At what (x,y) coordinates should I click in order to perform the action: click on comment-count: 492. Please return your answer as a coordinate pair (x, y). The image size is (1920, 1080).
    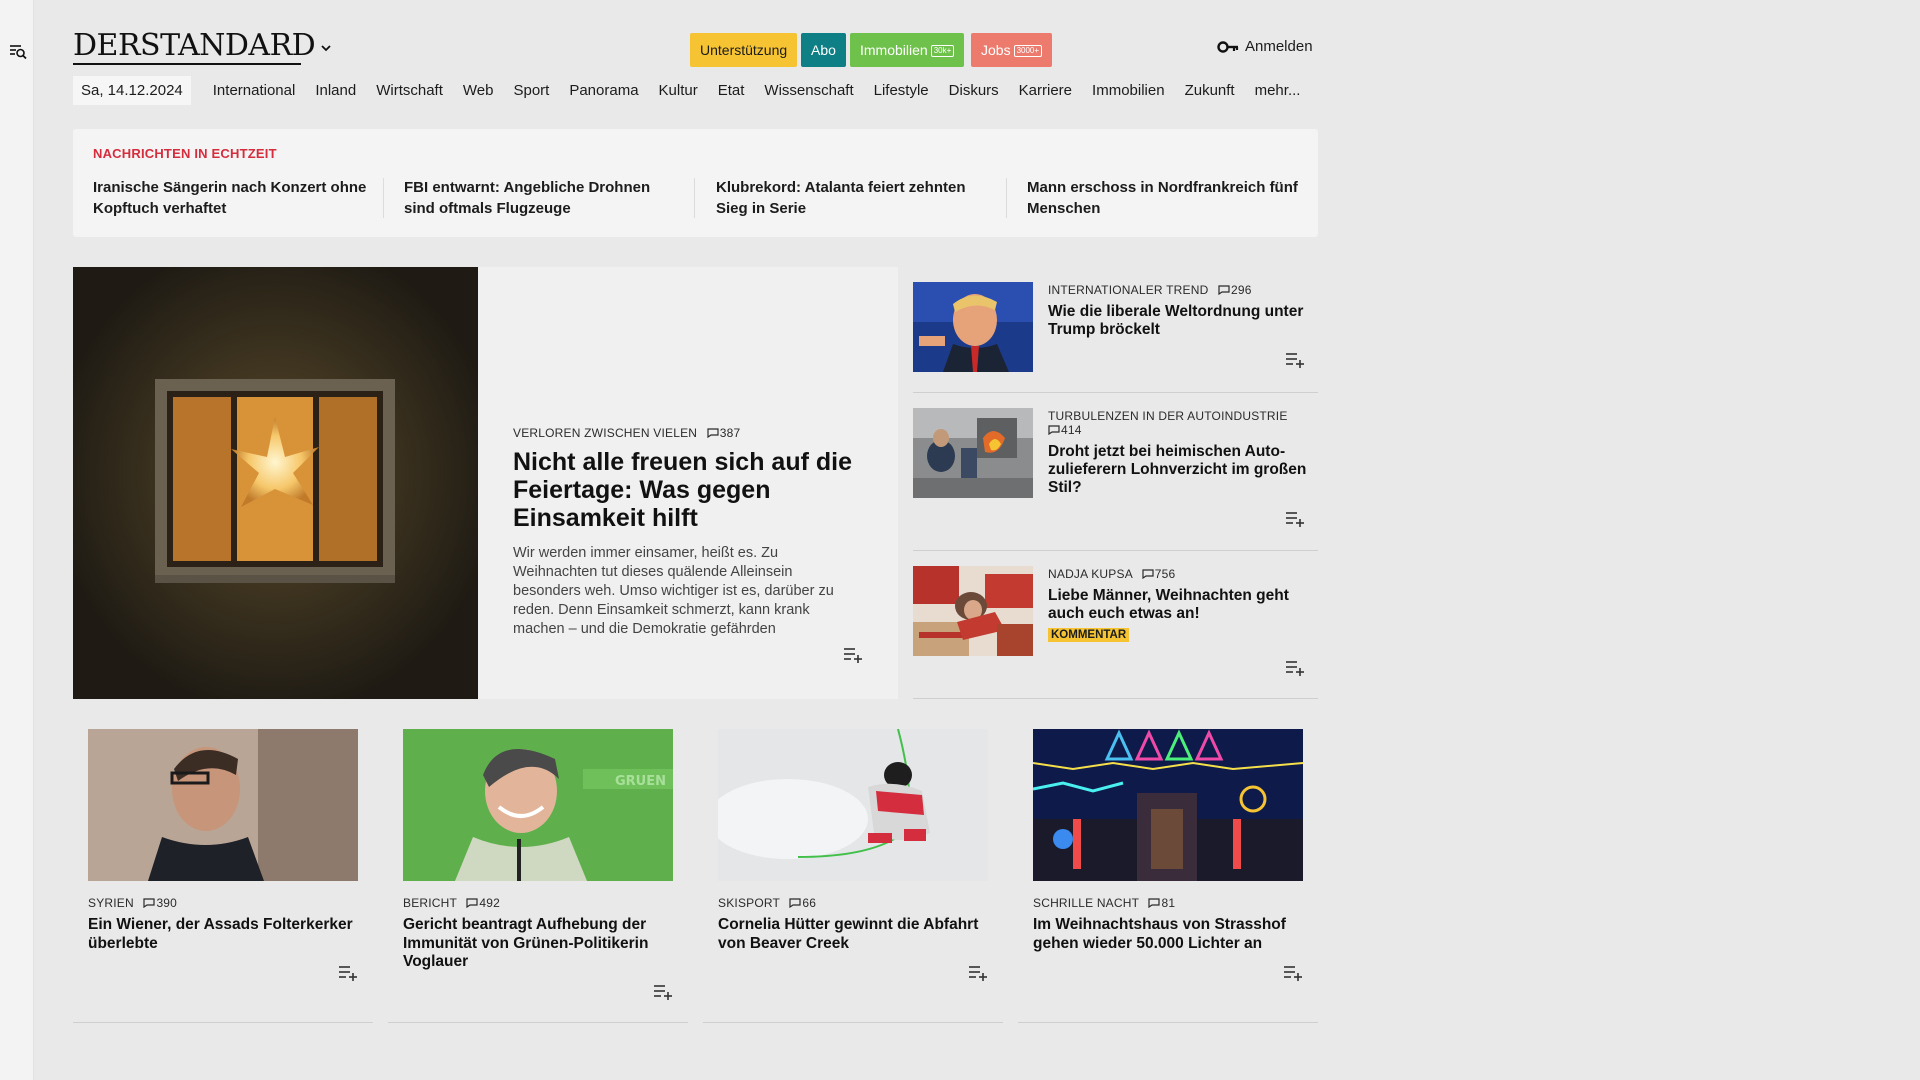
    Looking at the image, I should click on (483, 903).